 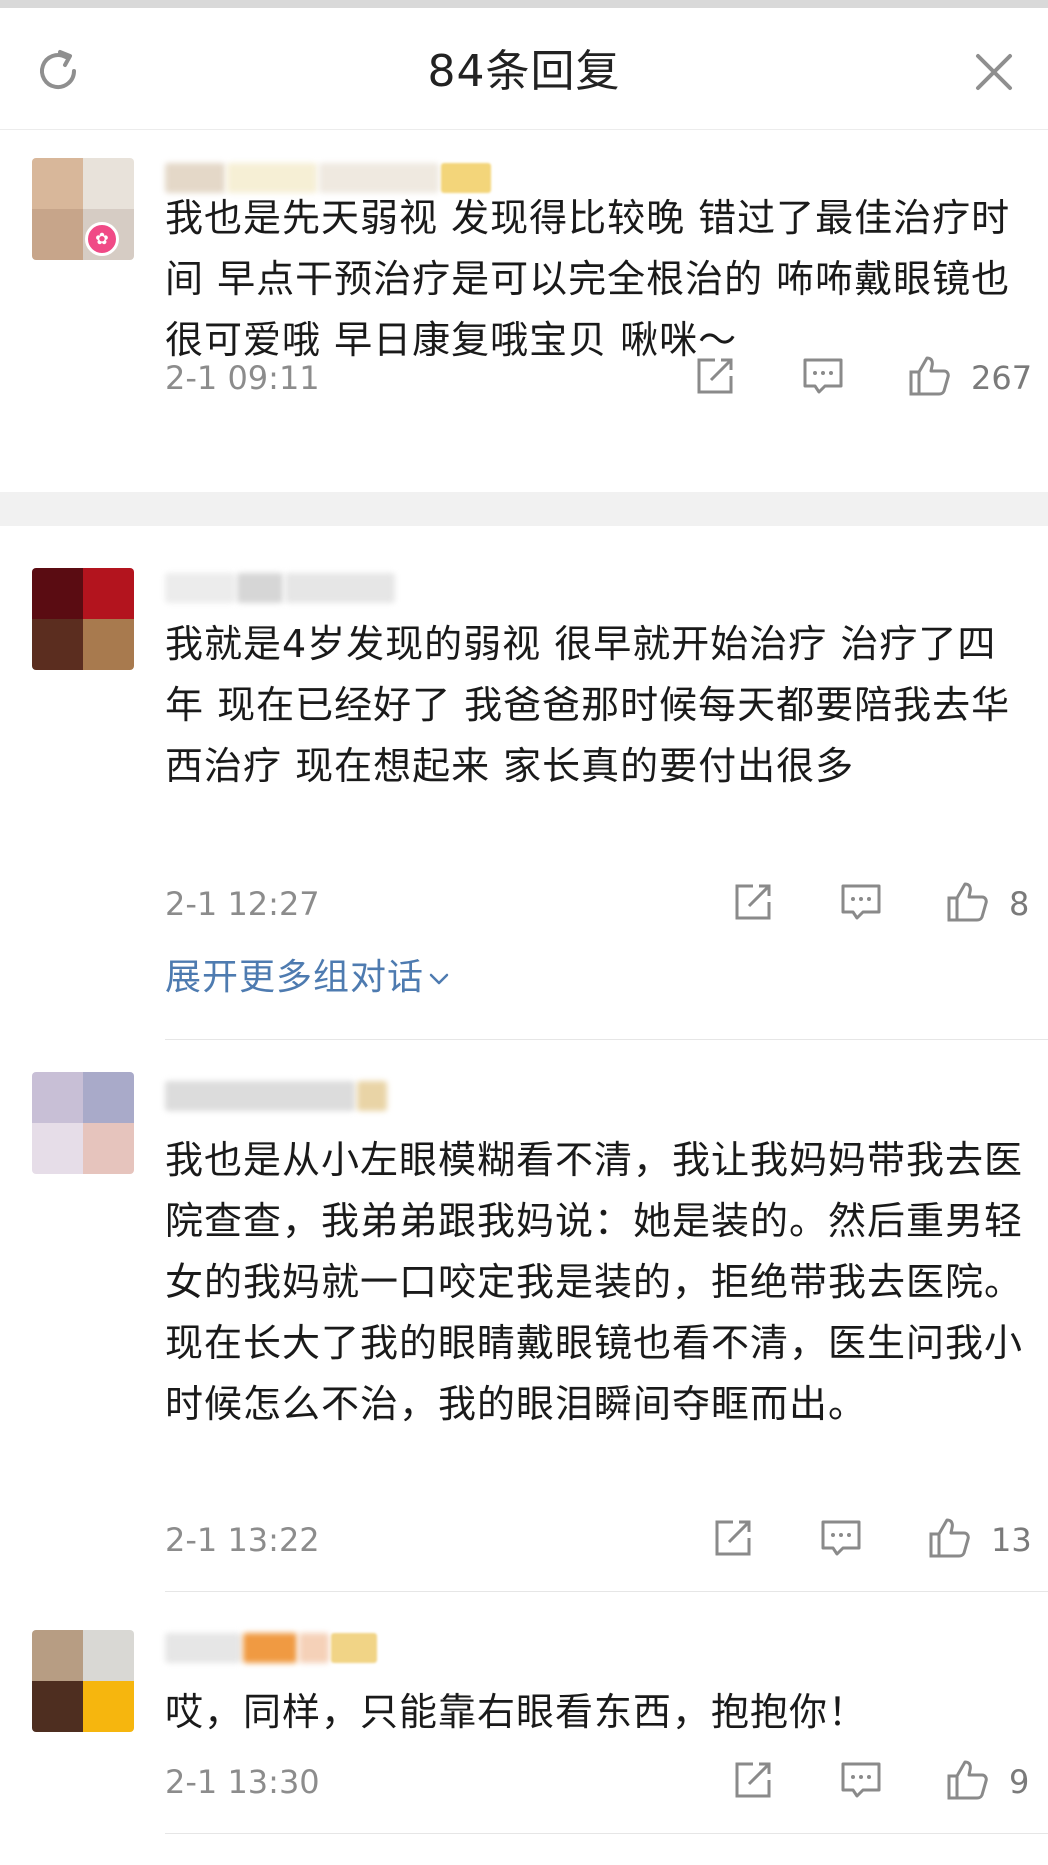 What do you see at coordinates (524, 509) in the screenshot?
I see `section-separator` at bounding box center [524, 509].